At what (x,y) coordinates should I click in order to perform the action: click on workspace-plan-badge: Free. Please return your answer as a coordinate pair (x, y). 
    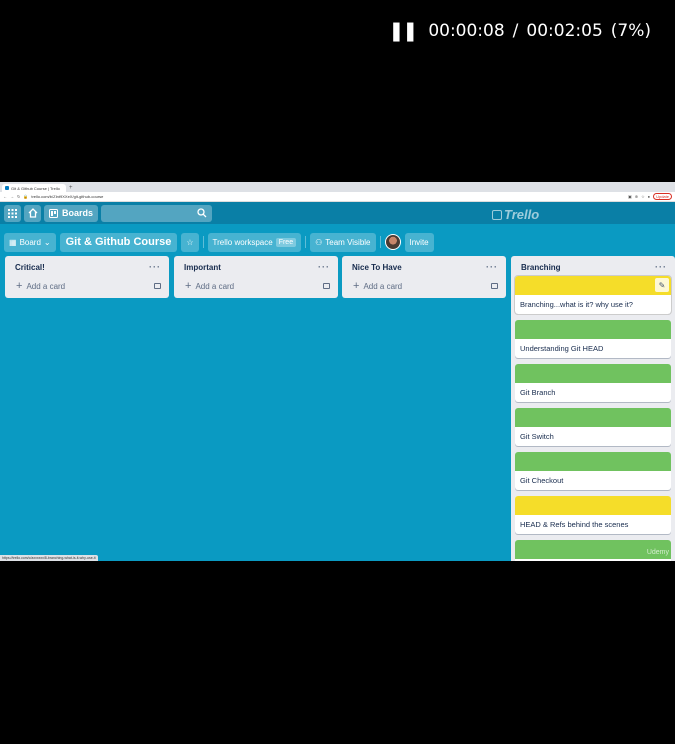
    Looking at the image, I should click on (286, 242).